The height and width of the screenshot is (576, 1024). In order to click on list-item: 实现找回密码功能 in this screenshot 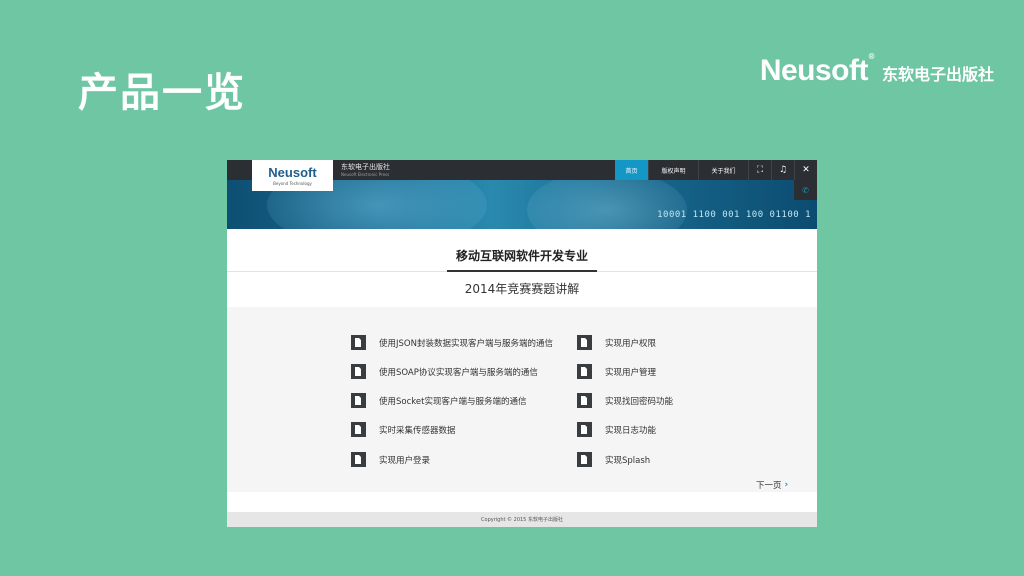, I will do `click(625, 400)`.